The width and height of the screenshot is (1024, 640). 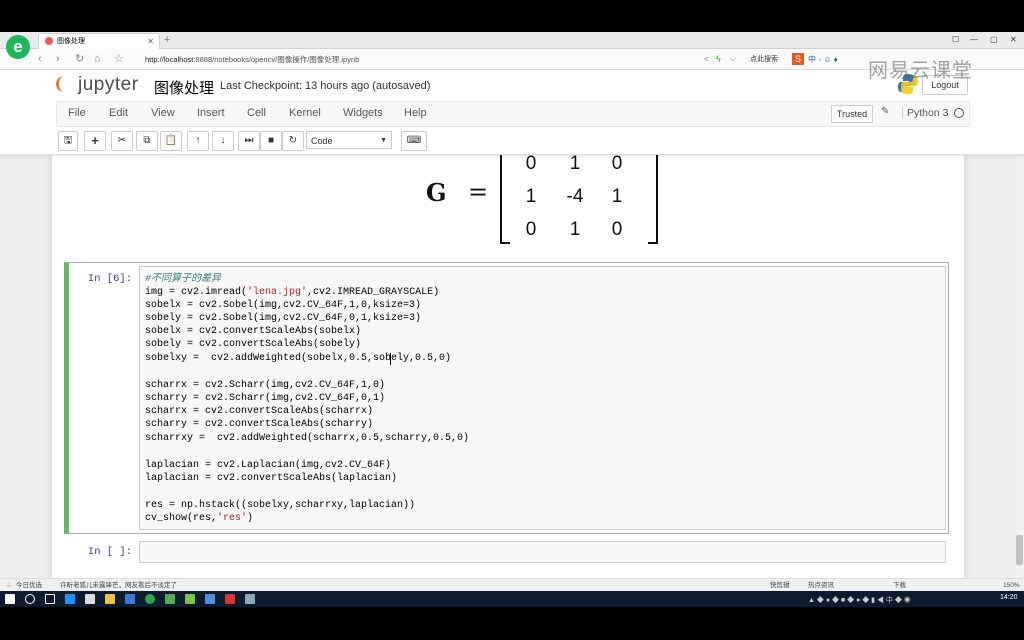 What do you see at coordinates (118, 113) in the screenshot?
I see `menu-edit: Edit` at bounding box center [118, 113].